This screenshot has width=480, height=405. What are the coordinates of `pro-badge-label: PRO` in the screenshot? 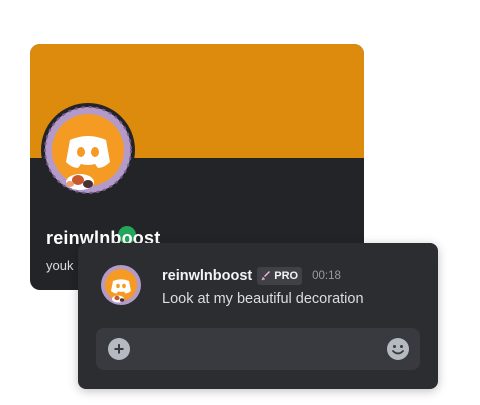 It's located at (286, 276).